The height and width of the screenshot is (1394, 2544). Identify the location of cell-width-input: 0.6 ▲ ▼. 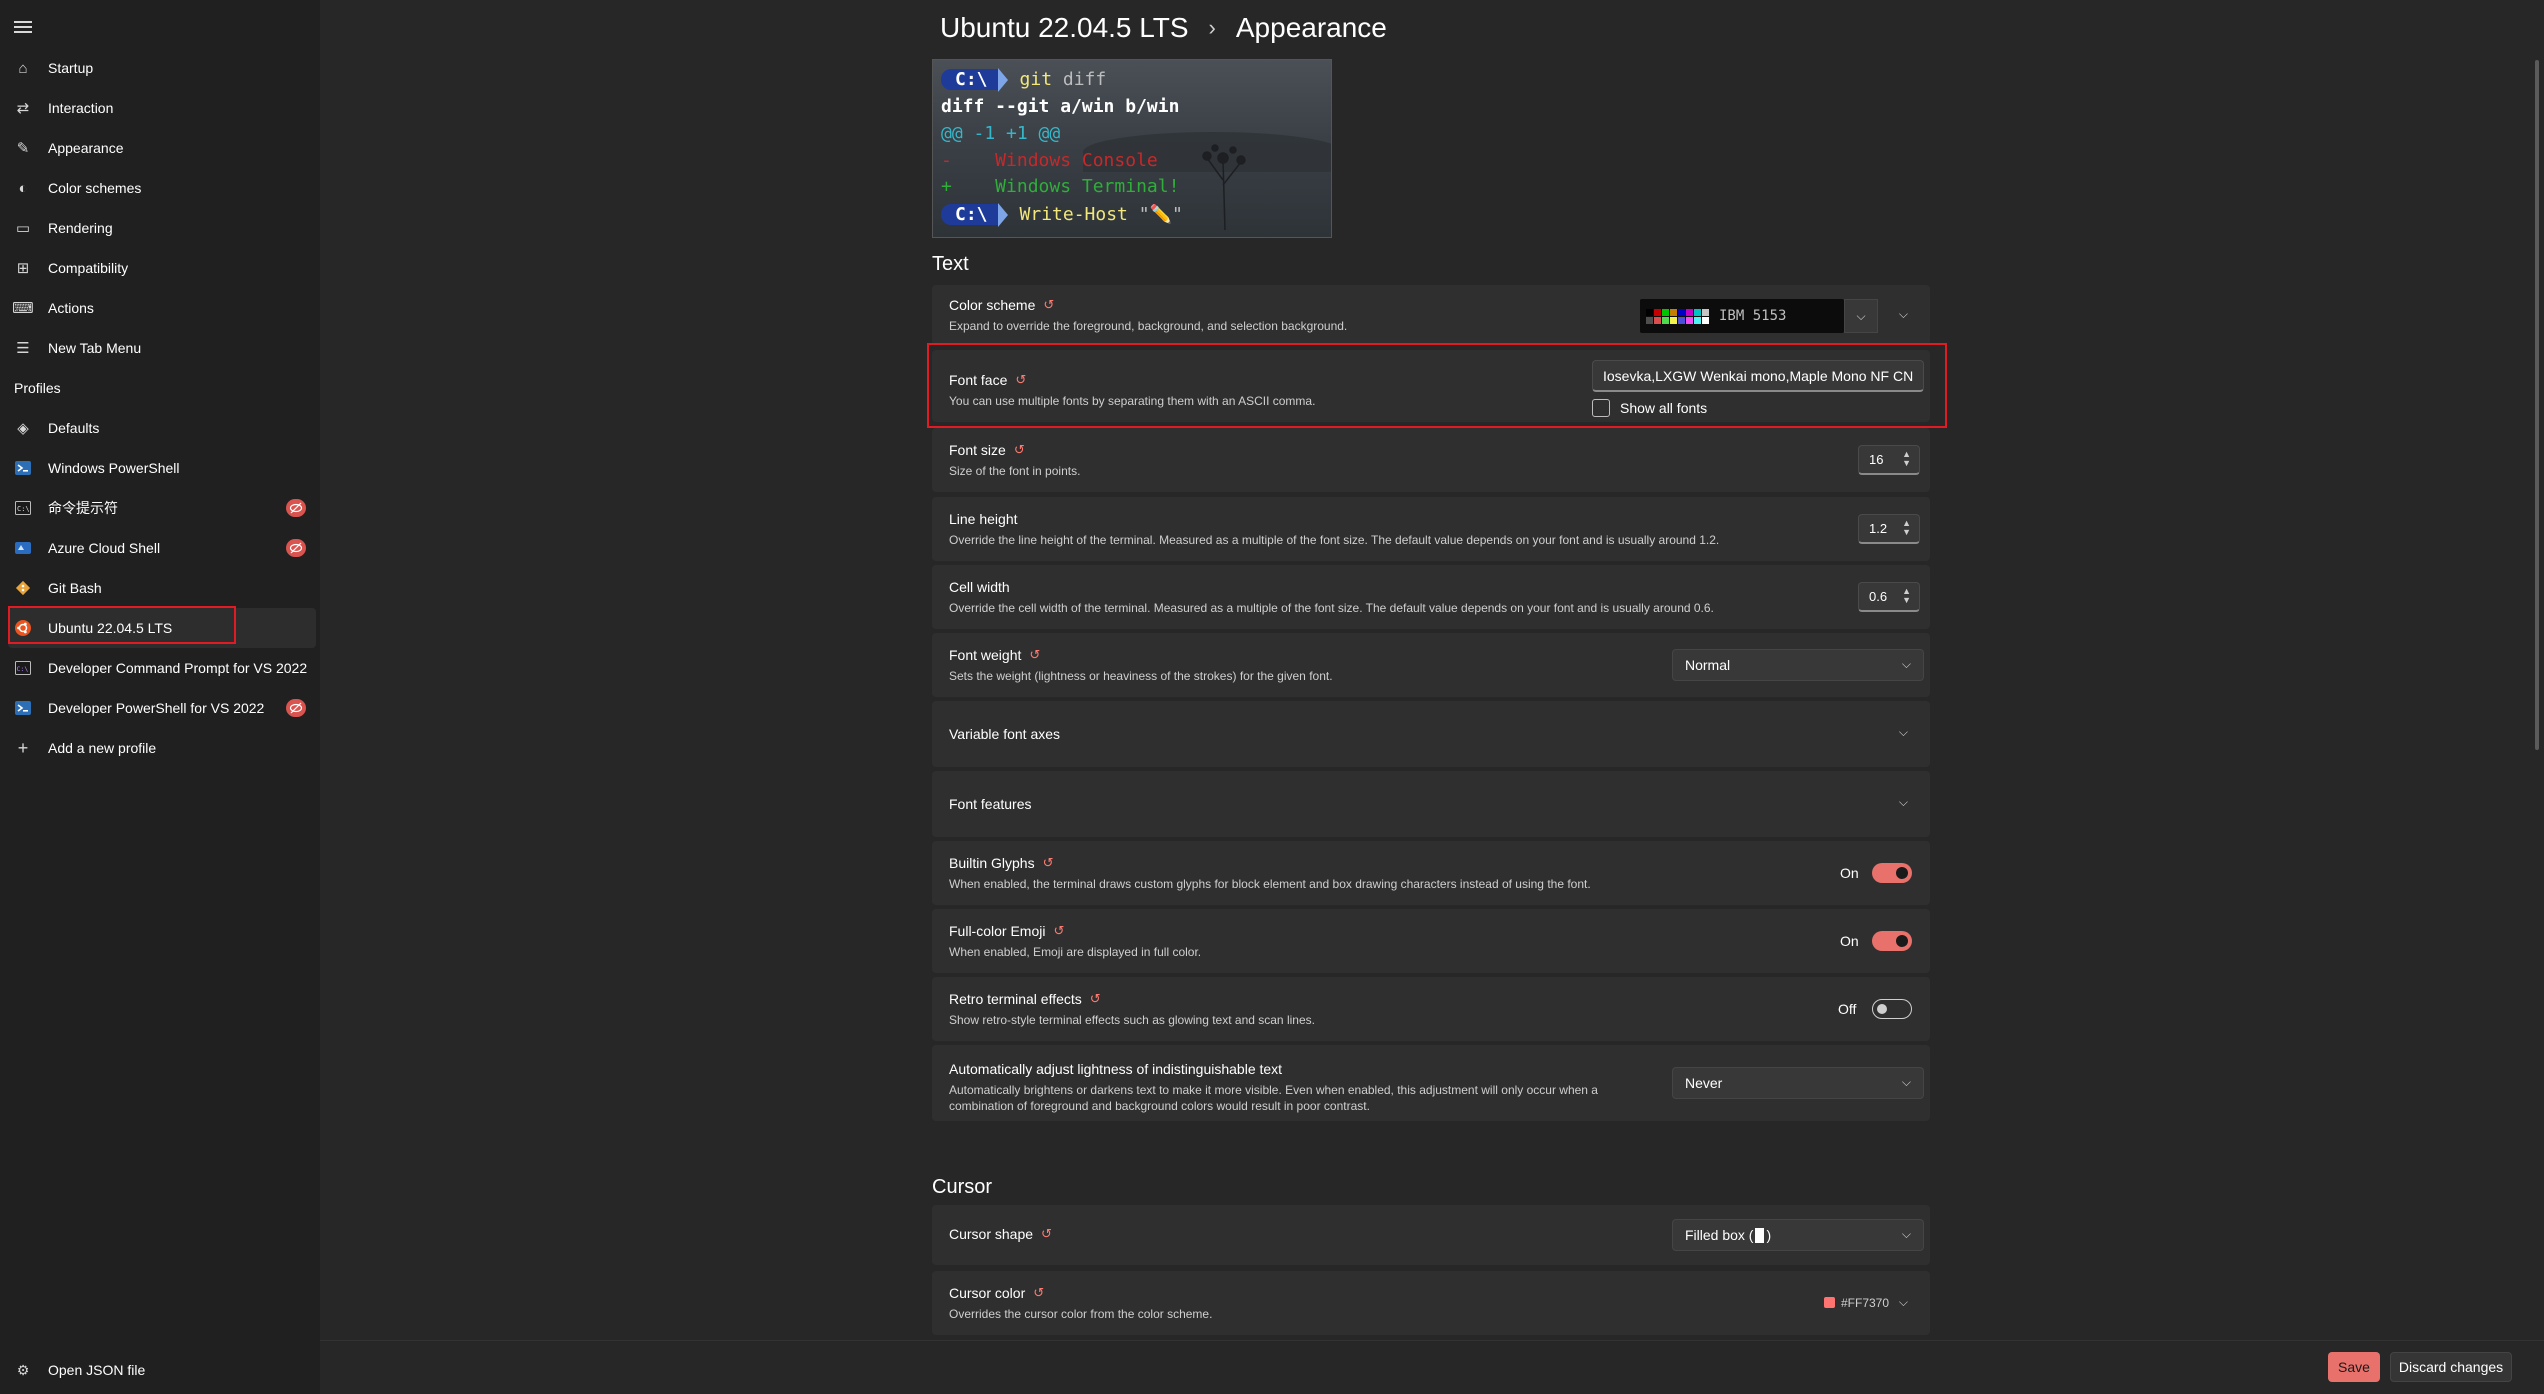
(1889, 597).